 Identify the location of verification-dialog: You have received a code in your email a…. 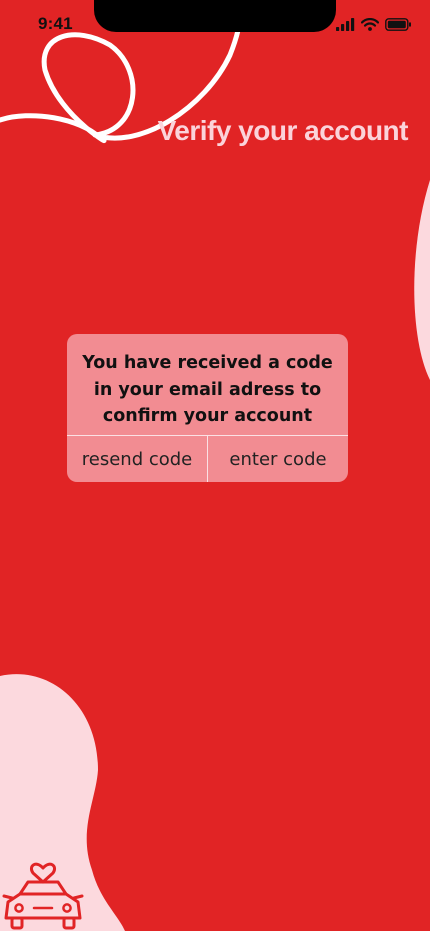
(207, 408).